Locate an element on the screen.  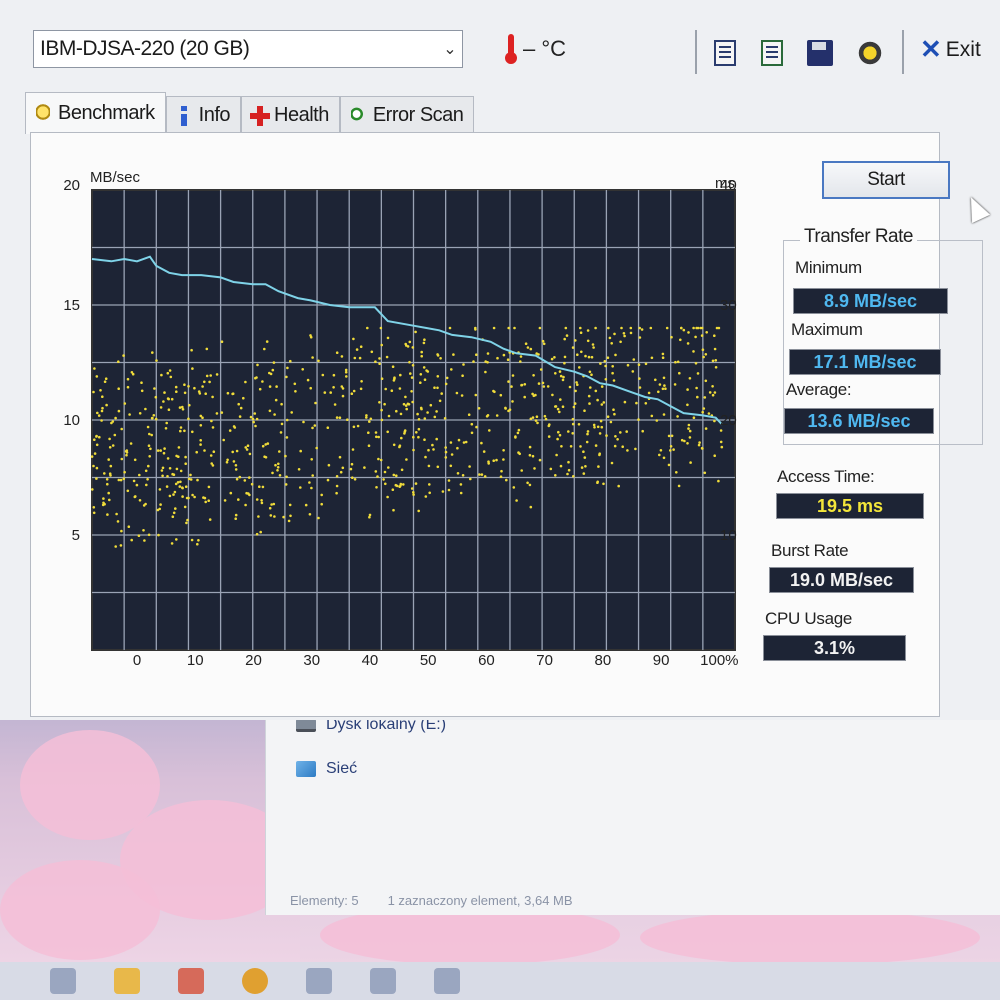
y-tick-label: 15 is located at coordinates (71, 305).